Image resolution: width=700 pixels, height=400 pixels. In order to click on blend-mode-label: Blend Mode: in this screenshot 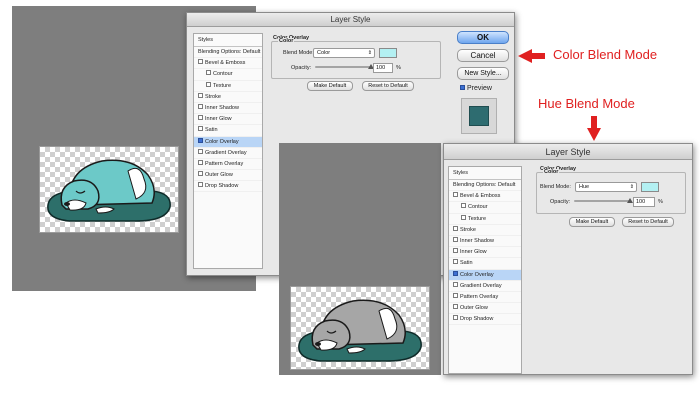, I will do `click(298, 53)`.